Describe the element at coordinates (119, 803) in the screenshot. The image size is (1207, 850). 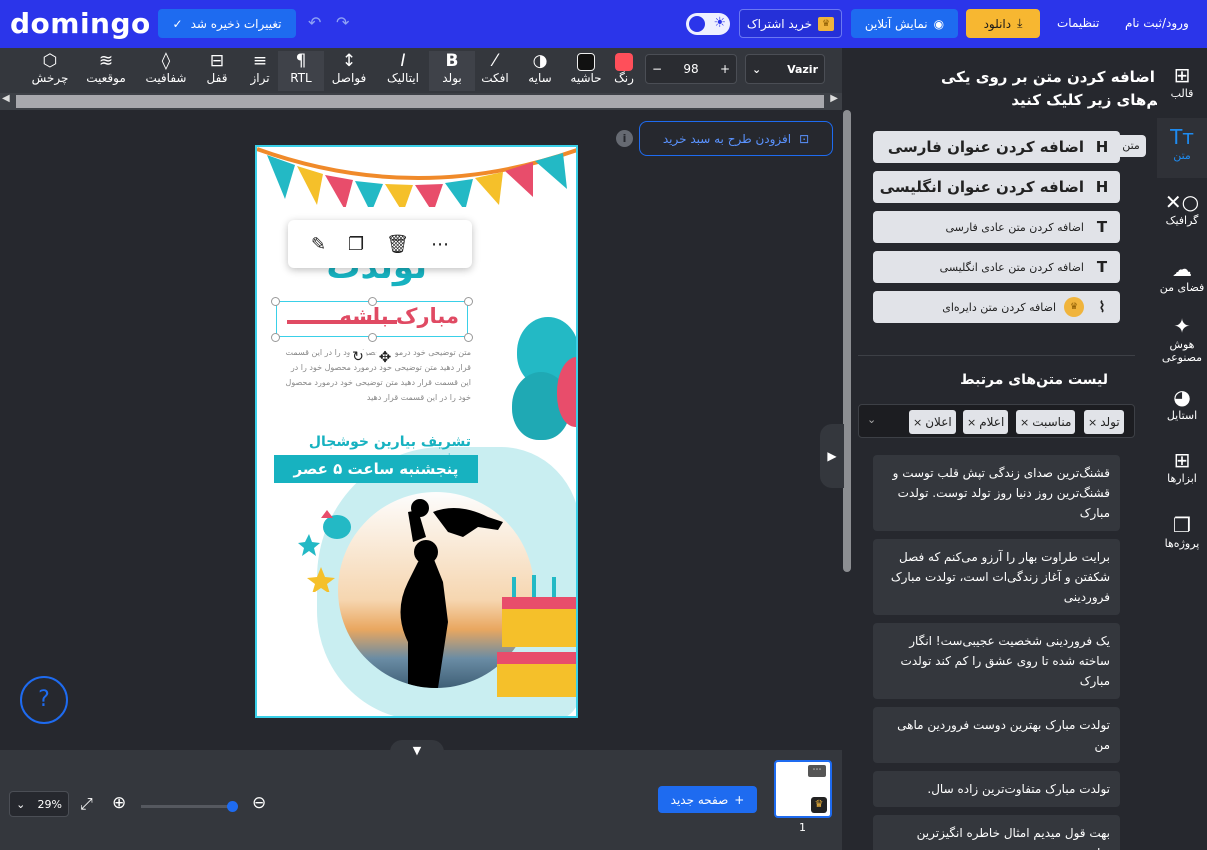
I see `zoom-in-icon: ⊕` at that location.